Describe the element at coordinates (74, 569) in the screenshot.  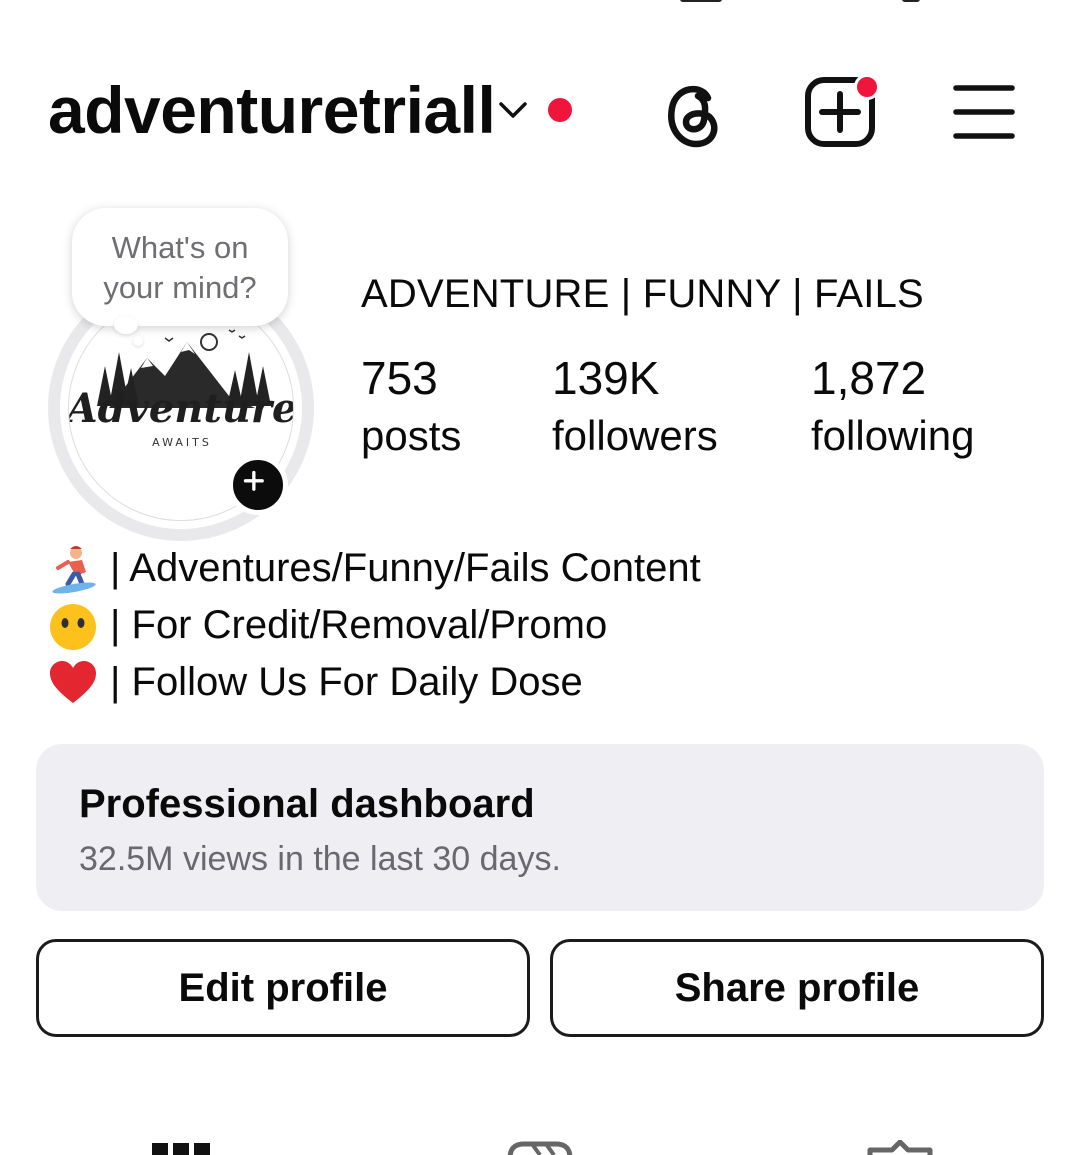
I see `snowboarder-emoji` at that location.